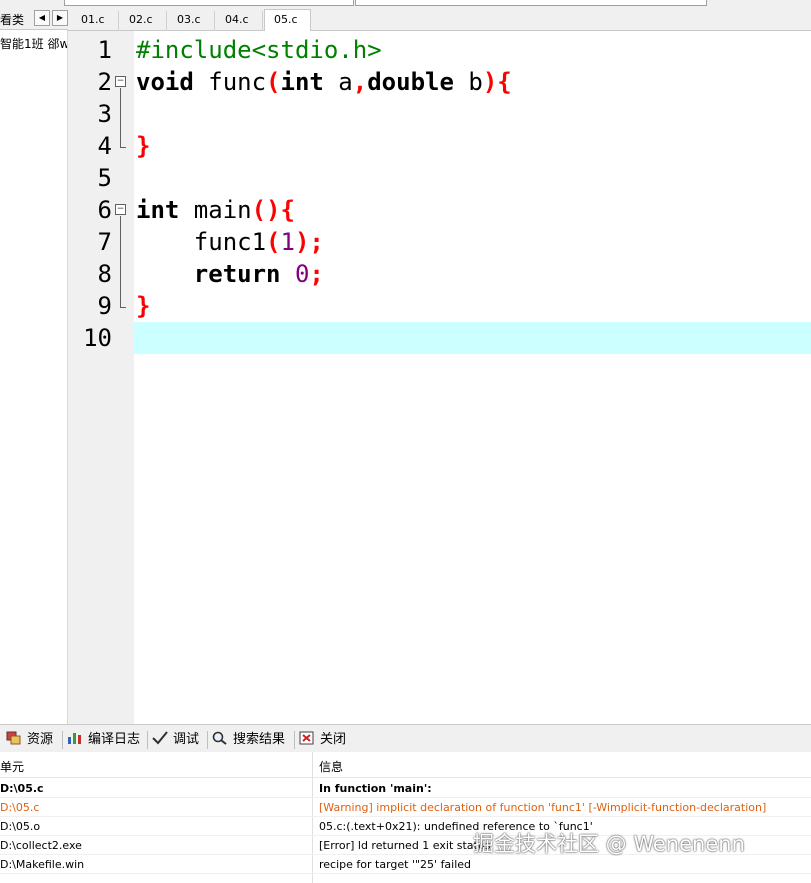 The image size is (811, 883). What do you see at coordinates (33, 43) in the screenshot?
I see `project-tree-node: 智能1班 郤w` at bounding box center [33, 43].